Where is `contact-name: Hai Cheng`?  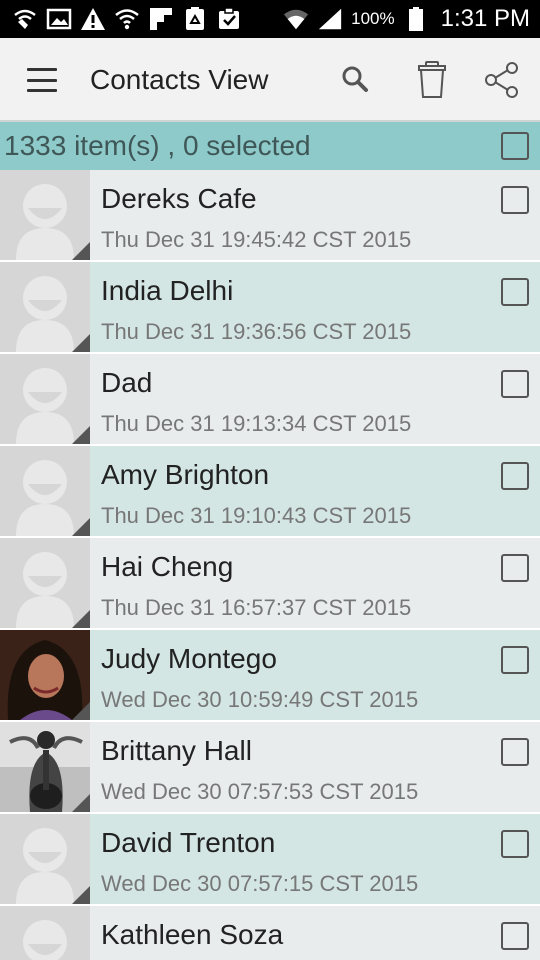 contact-name: Hai Cheng is located at coordinates (167, 566).